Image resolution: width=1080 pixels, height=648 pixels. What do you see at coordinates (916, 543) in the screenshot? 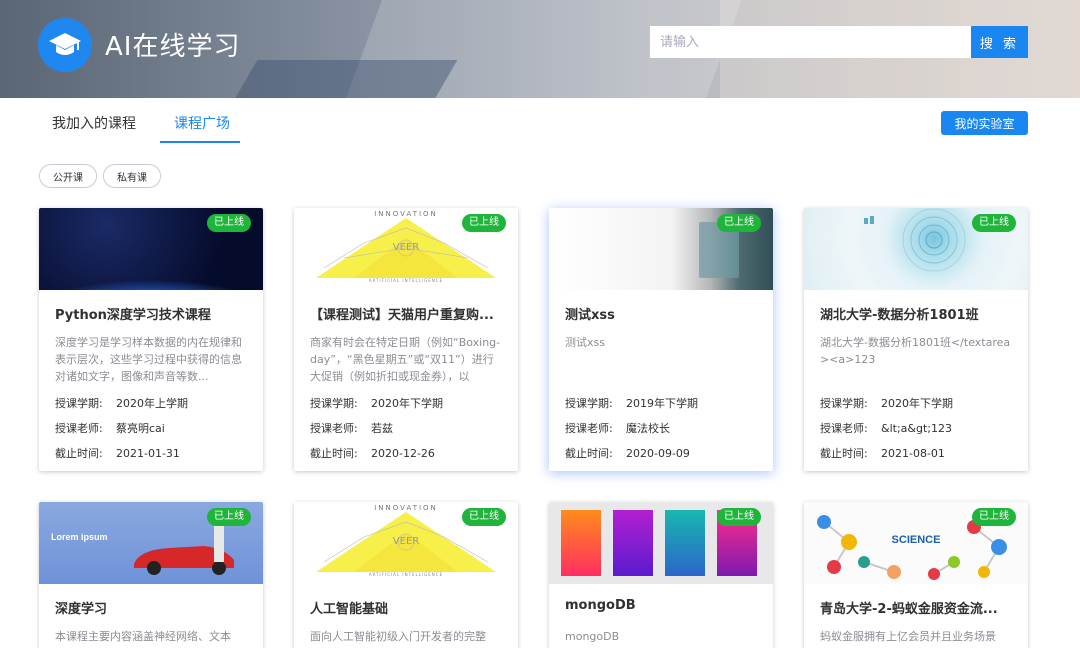
I see `course-thumbnail: SCIENCE 已上线` at bounding box center [916, 543].